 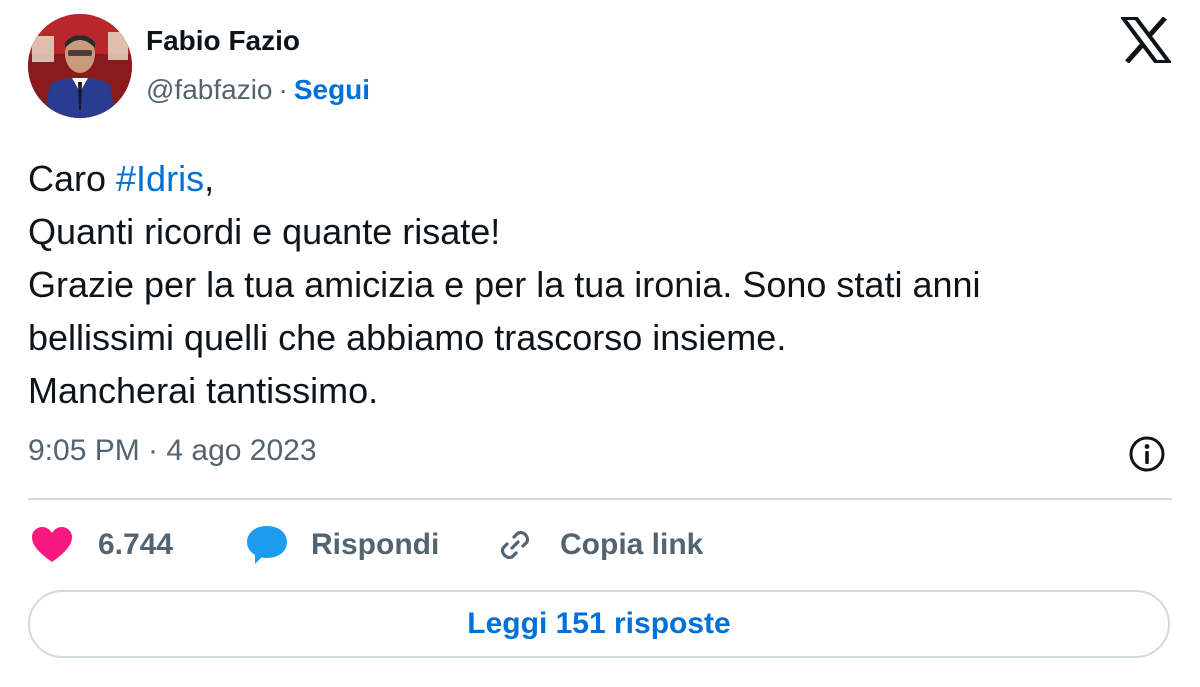 What do you see at coordinates (160, 178) in the screenshot?
I see `hashtag-link: #Idris` at bounding box center [160, 178].